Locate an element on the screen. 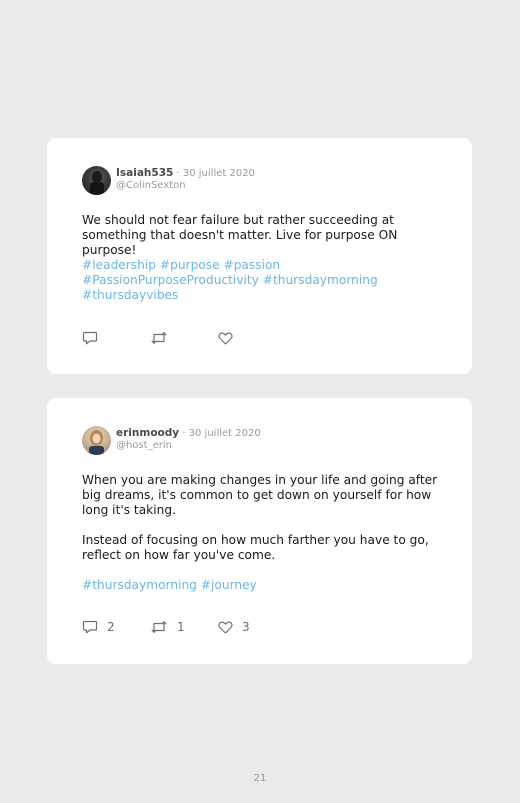 This screenshot has height=803, width=520. user-handle: @ColinSexton is located at coordinates (185, 186).